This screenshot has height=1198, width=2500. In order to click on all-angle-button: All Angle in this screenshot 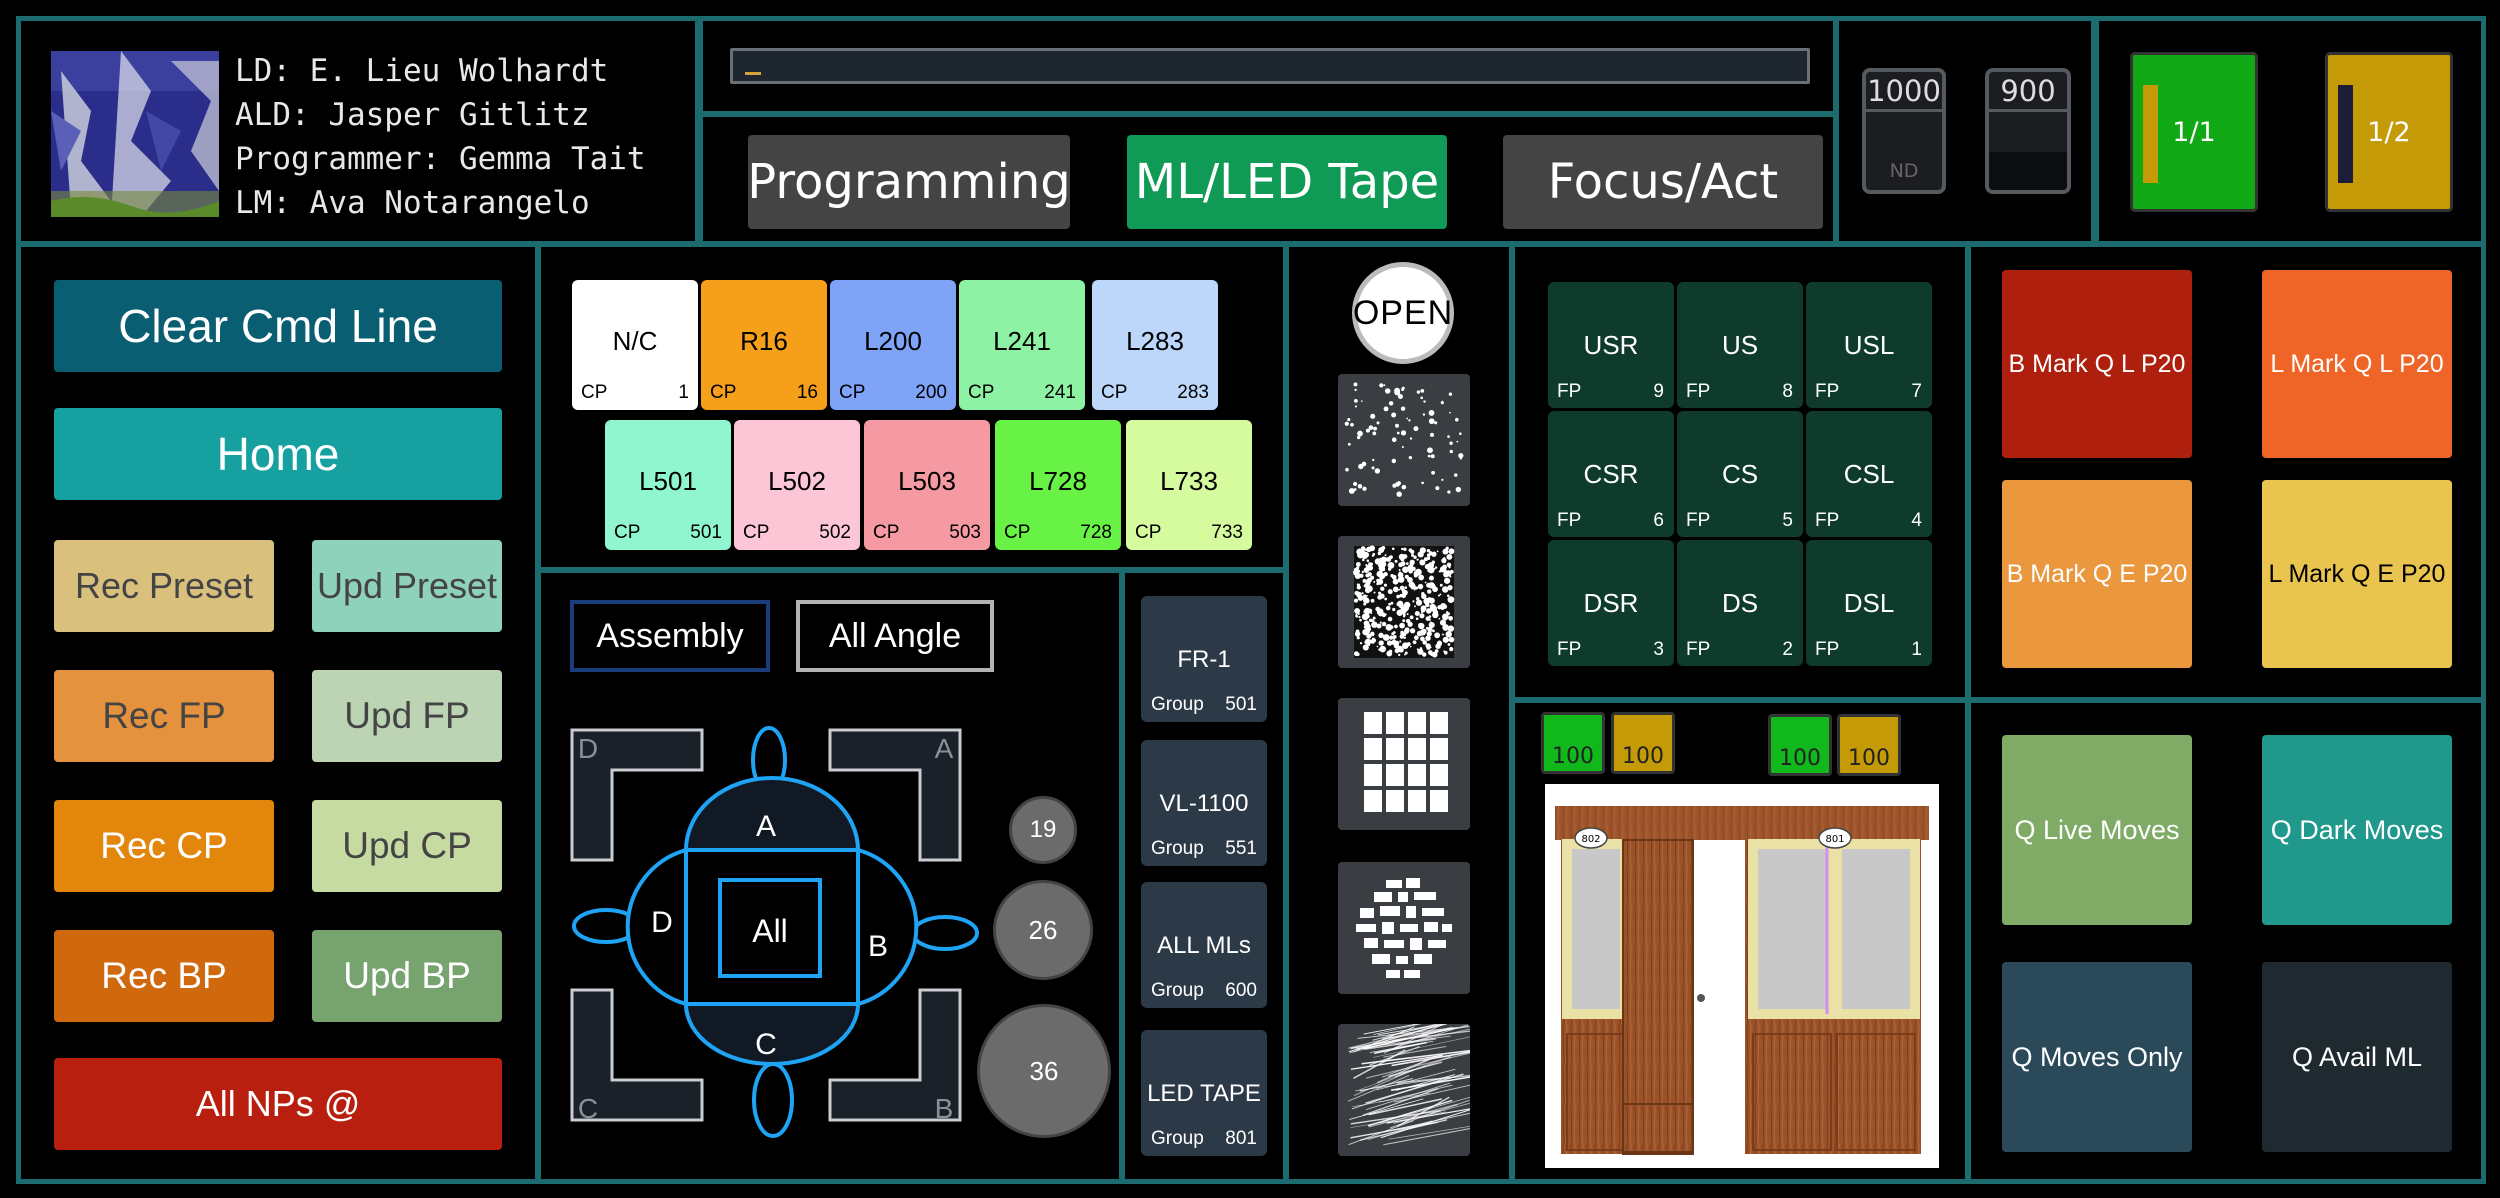, I will do `click(895, 636)`.